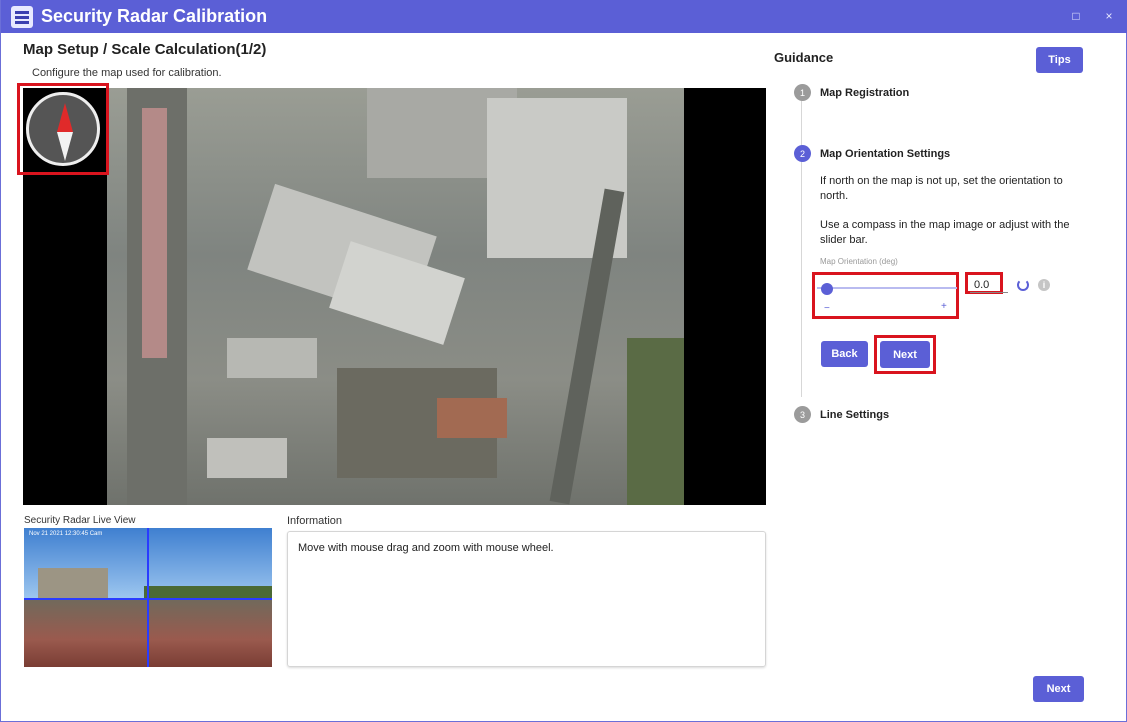  What do you see at coordinates (885, 295) in the screenshot?
I see `orientation-slider-highlight` at bounding box center [885, 295].